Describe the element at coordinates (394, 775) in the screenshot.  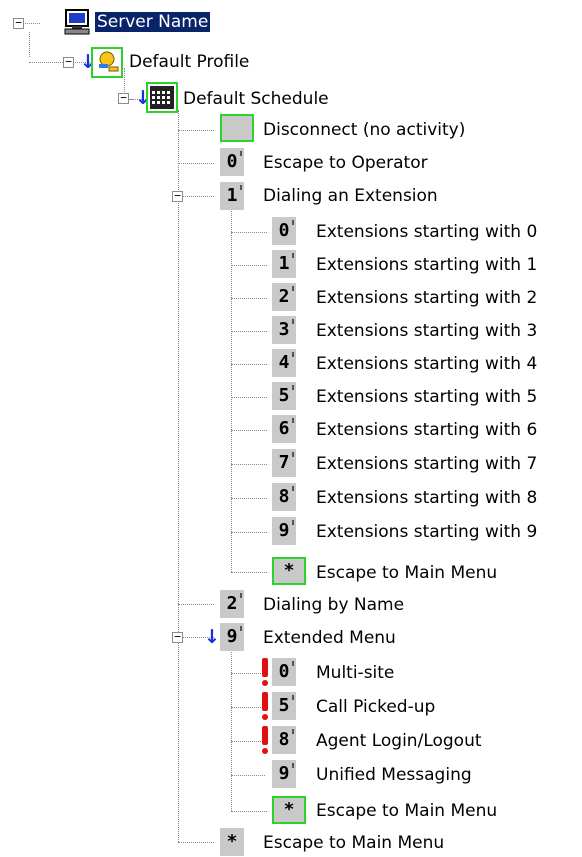
I see `unified-messaging-label: Unified Messaging` at that location.